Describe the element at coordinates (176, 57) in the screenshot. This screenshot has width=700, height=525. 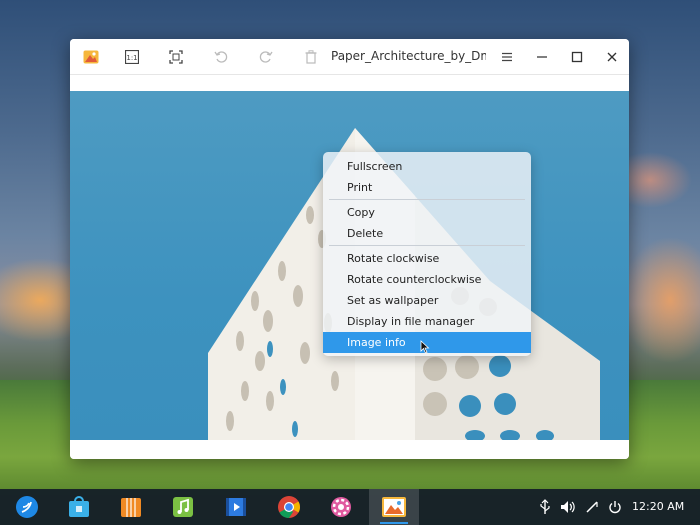
I see `fit-window-icon` at that location.